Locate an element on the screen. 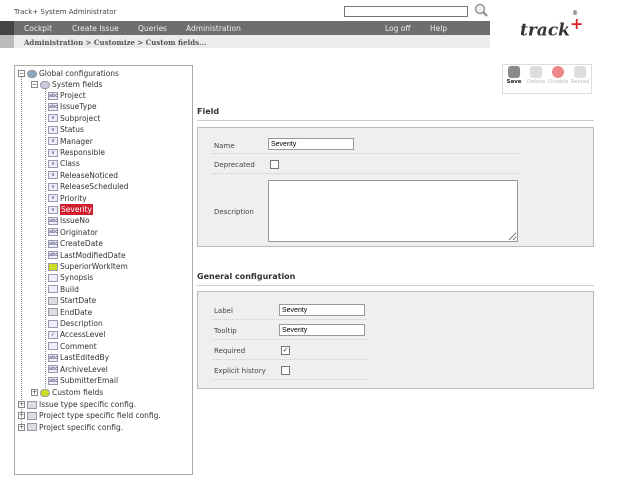 The height and width of the screenshot is (480, 625). tree-item-label: Synopsis is located at coordinates (76, 277).